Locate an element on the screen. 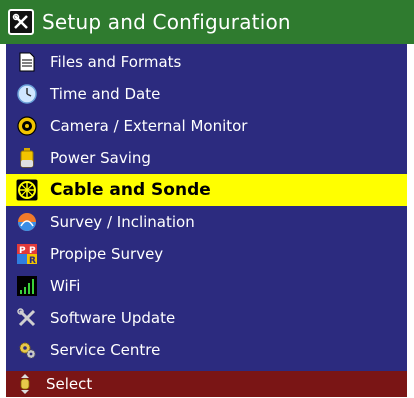 This screenshot has height=398, width=414. document-icon is located at coordinates (27, 62).